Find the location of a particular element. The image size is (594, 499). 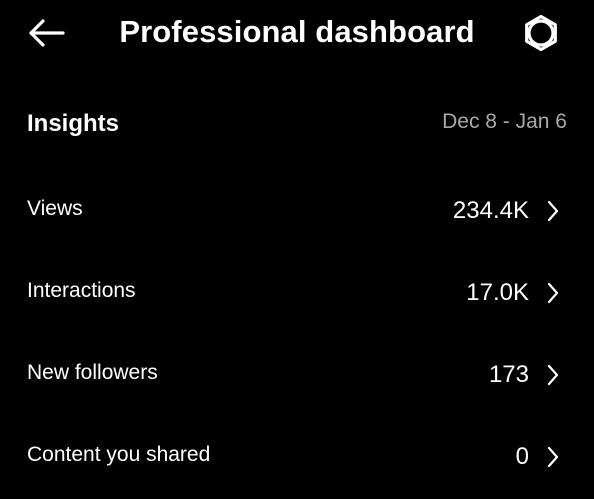

metric-value: 17.0K is located at coordinates (497, 292).